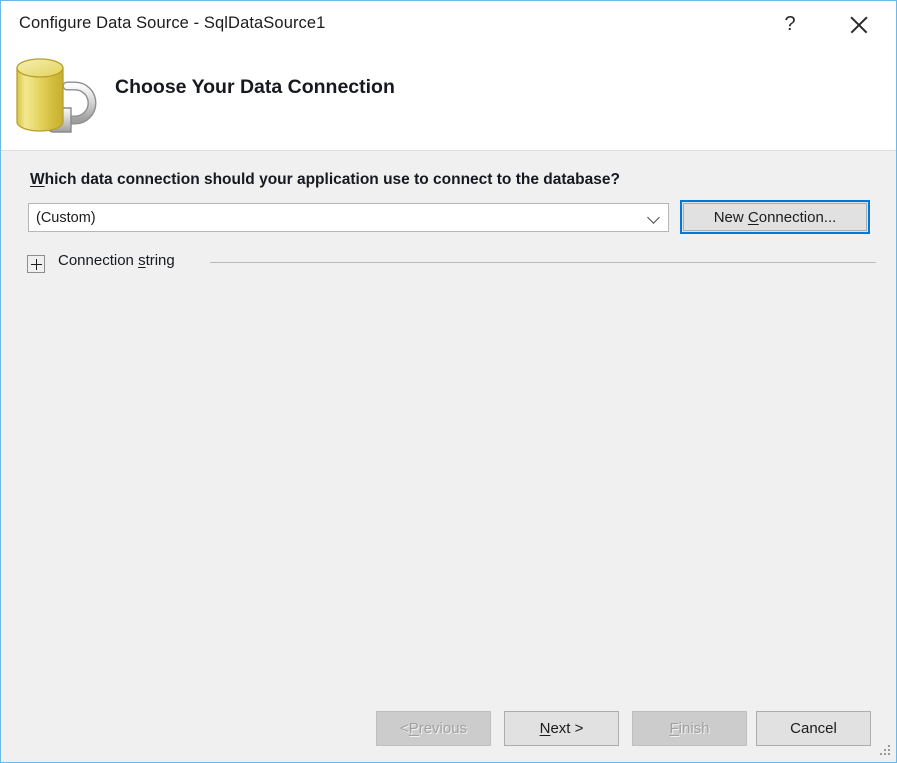  Describe the element at coordinates (57, 96) in the screenshot. I see `database-plug-icon` at that location.